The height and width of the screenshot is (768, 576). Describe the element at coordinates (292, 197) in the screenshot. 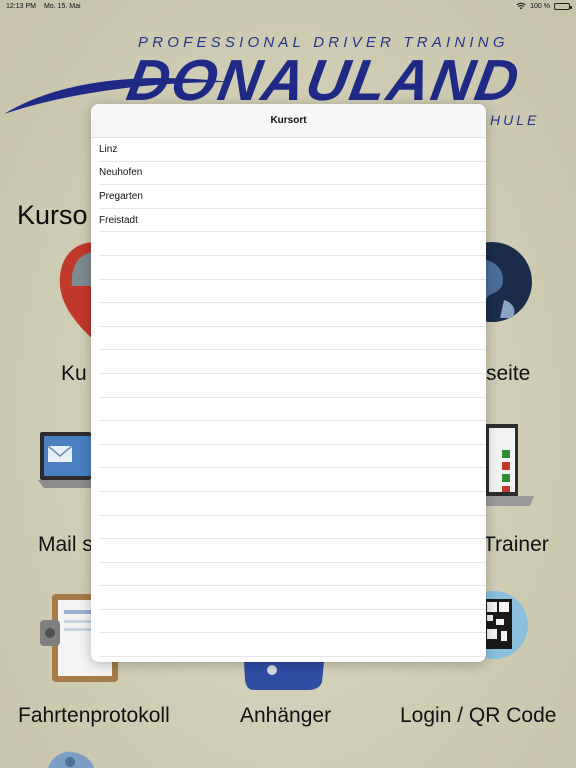

I see `location-option: Pregarten` at that location.